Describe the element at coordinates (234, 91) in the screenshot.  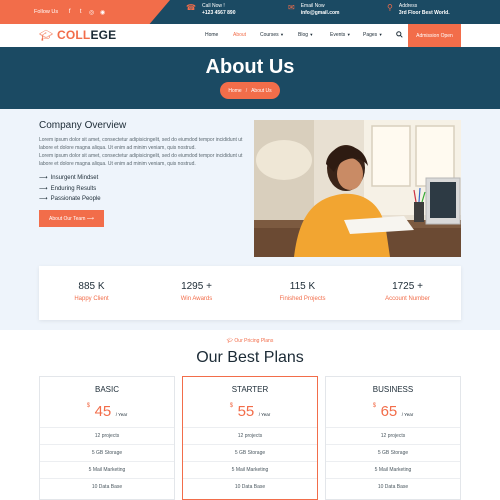
I see `breadcrumb-home: Home` at that location.